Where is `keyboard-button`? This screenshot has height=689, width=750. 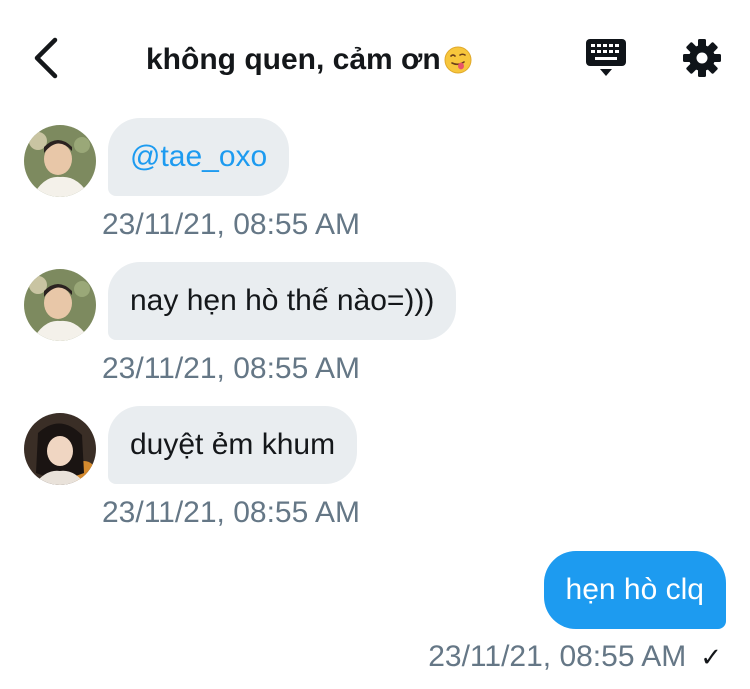
keyboard-button is located at coordinates (606, 58).